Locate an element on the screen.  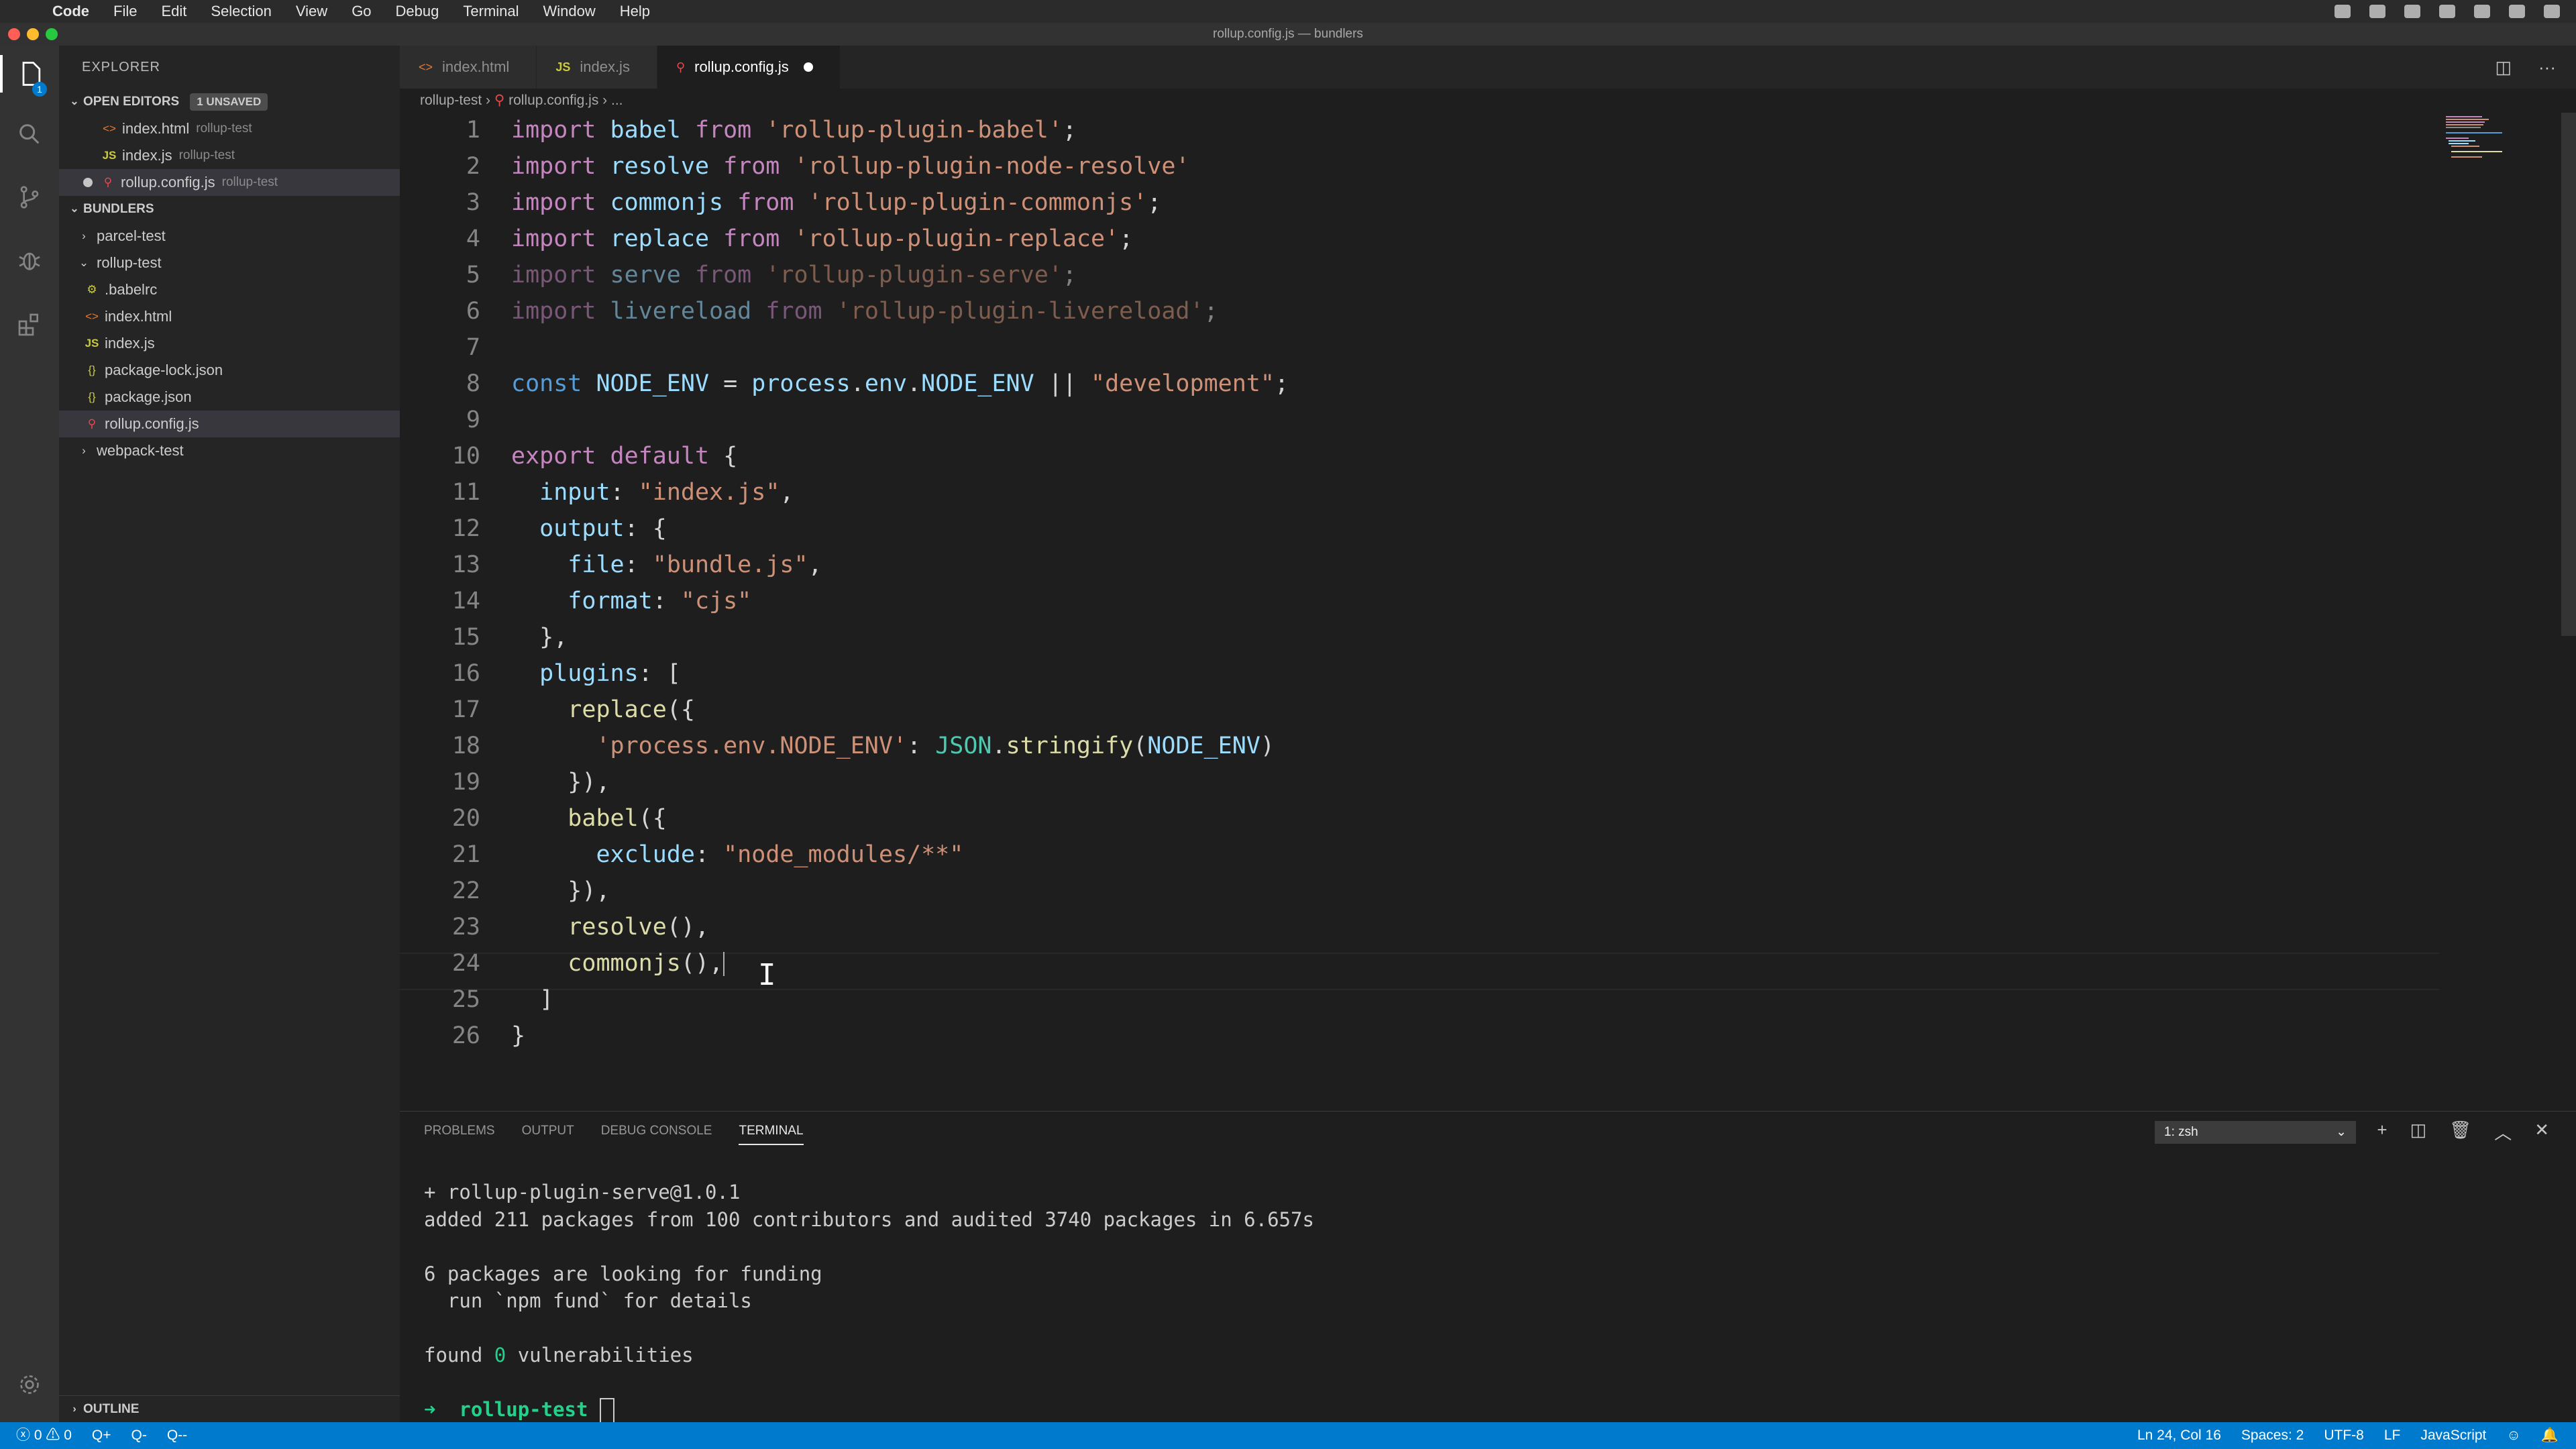
tree-file-package-lock: {} package-lock.json is located at coordinates (229, 370).